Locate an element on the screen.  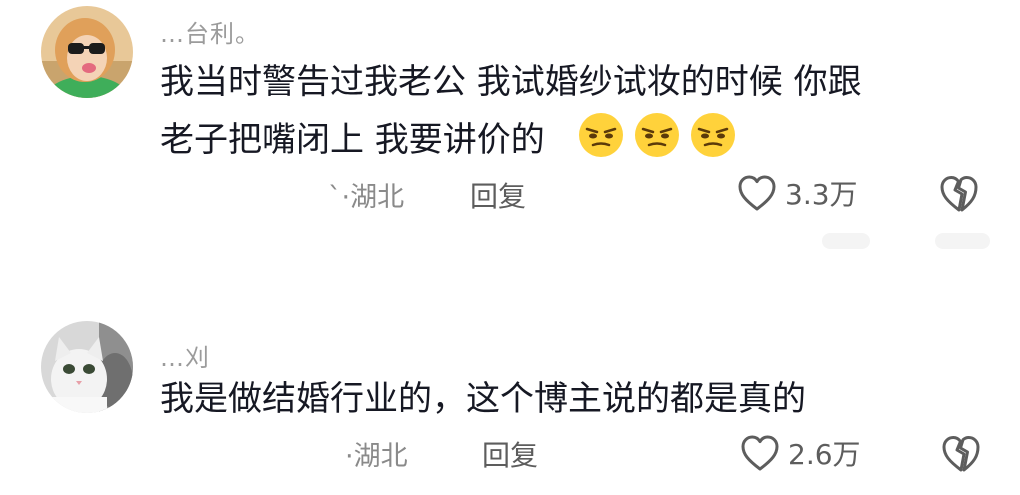
like-button: 2.6万 is located at coordinates (800, 453).